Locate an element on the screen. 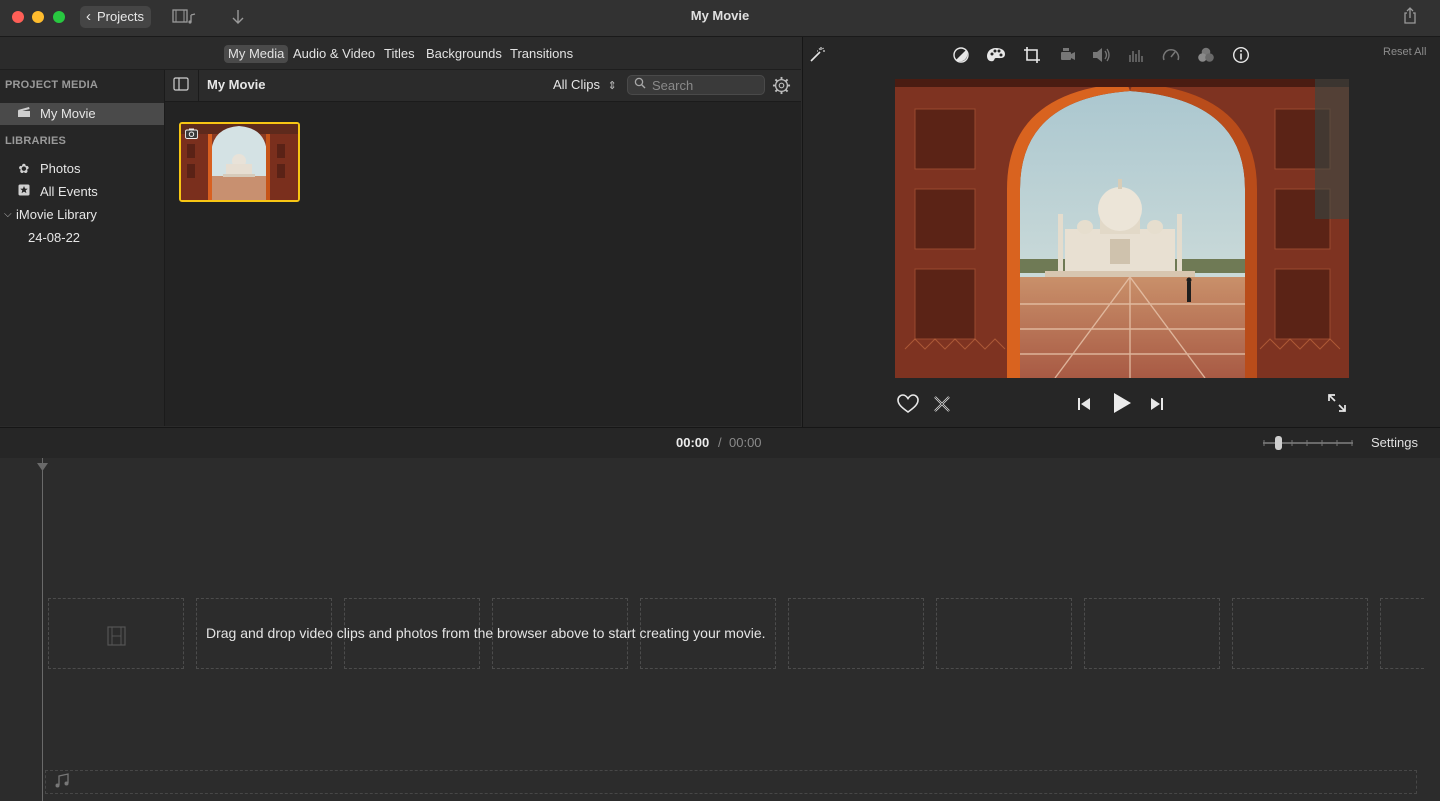 The height and width of the screenshot is (801, 1440). speed-icon is located at coordinates (1171, 56).